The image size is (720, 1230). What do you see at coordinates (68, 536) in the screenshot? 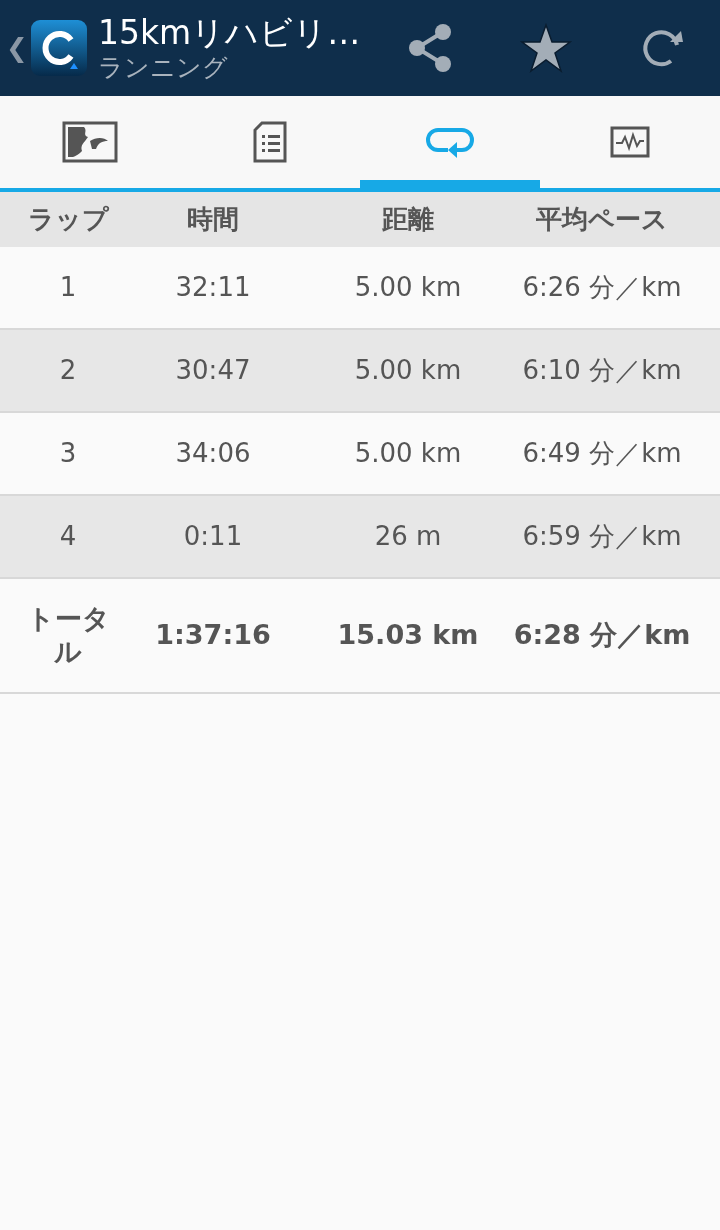
I see `table-cell: 4` at bounding box center [68, 536].